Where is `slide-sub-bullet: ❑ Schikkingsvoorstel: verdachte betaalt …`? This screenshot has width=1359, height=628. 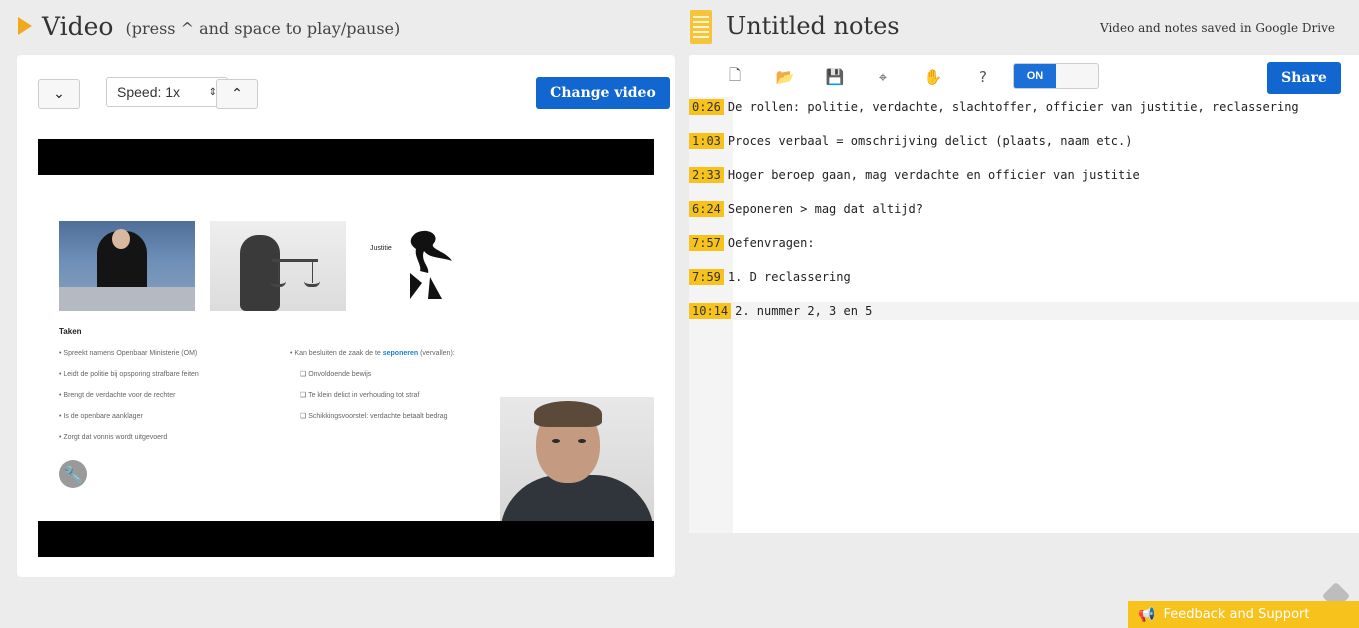
slide-sub-bullet: ❑ Schikkingsvoorstel: verdachte betaalt … is located at coordinates (374, 416).